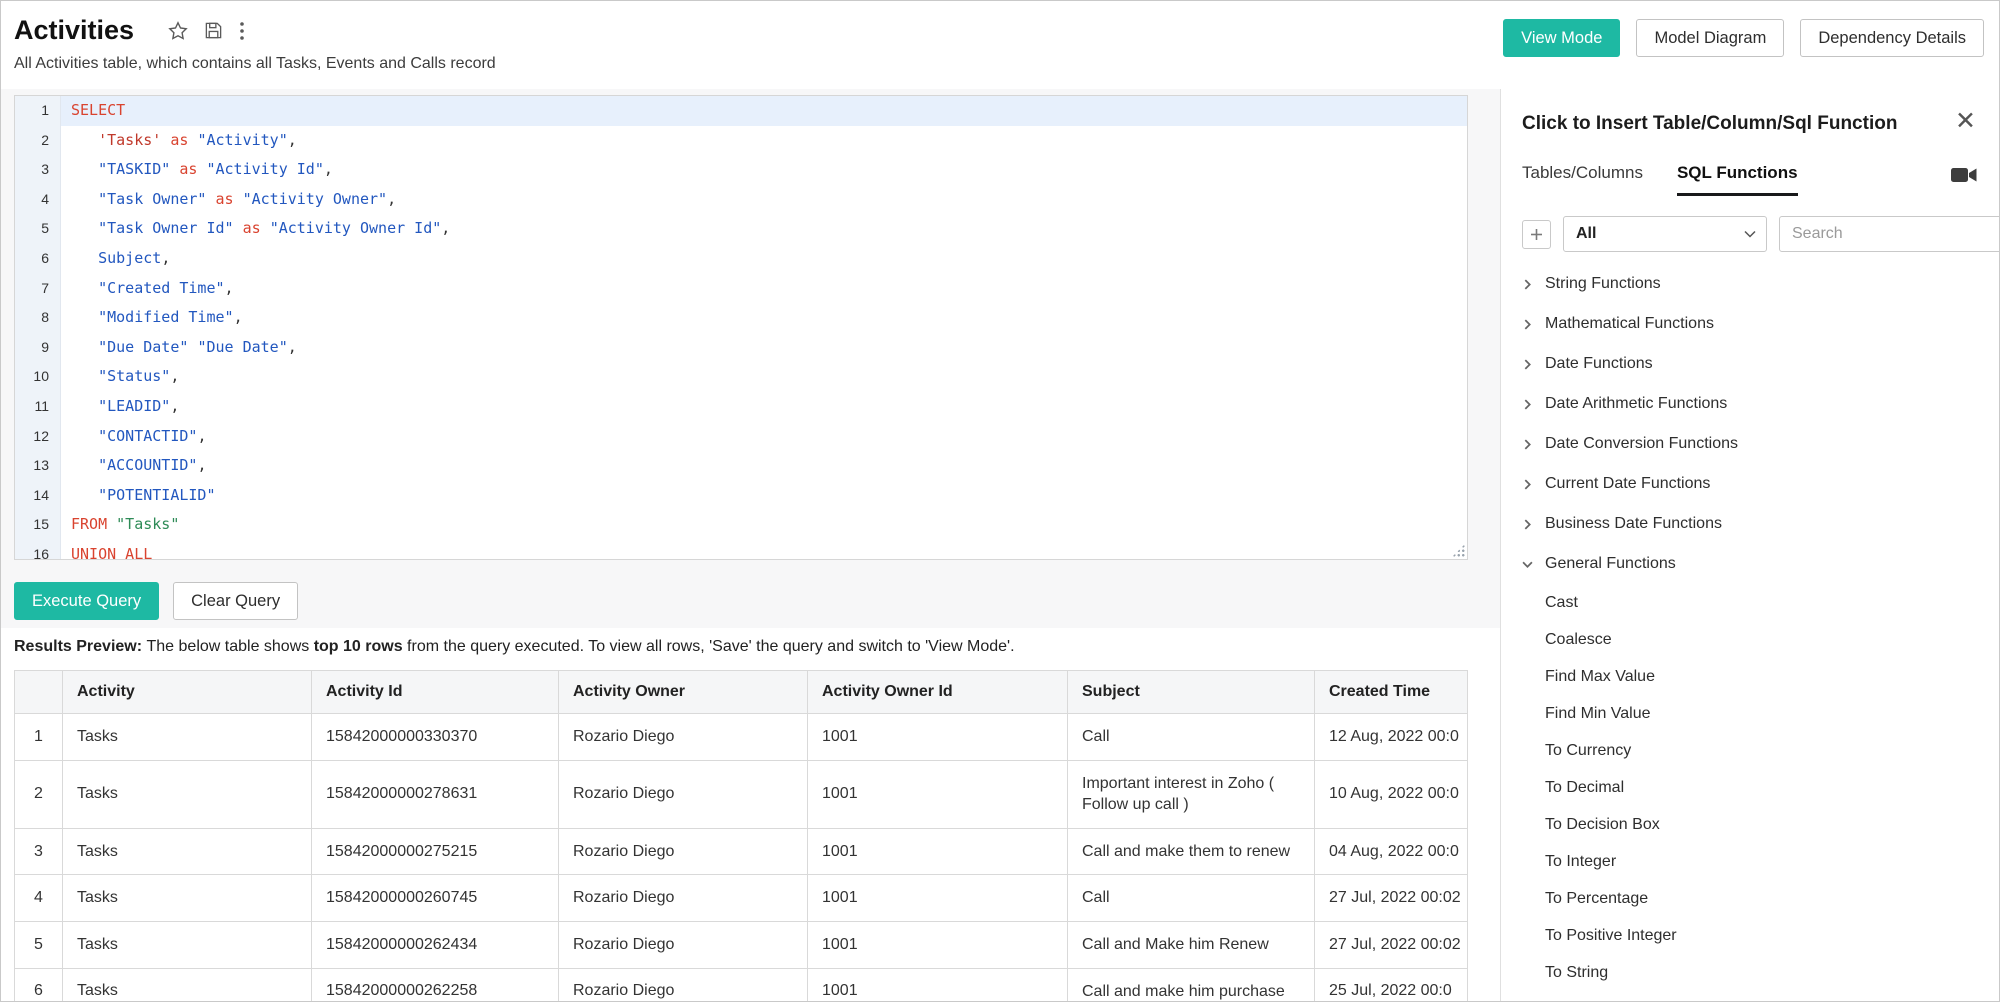 This screenshot has height=1002, width=2000. What do you see at coordinates (38, 229) in the screenshot?
I see `line-number: 5` at bounding box center [38, 229].